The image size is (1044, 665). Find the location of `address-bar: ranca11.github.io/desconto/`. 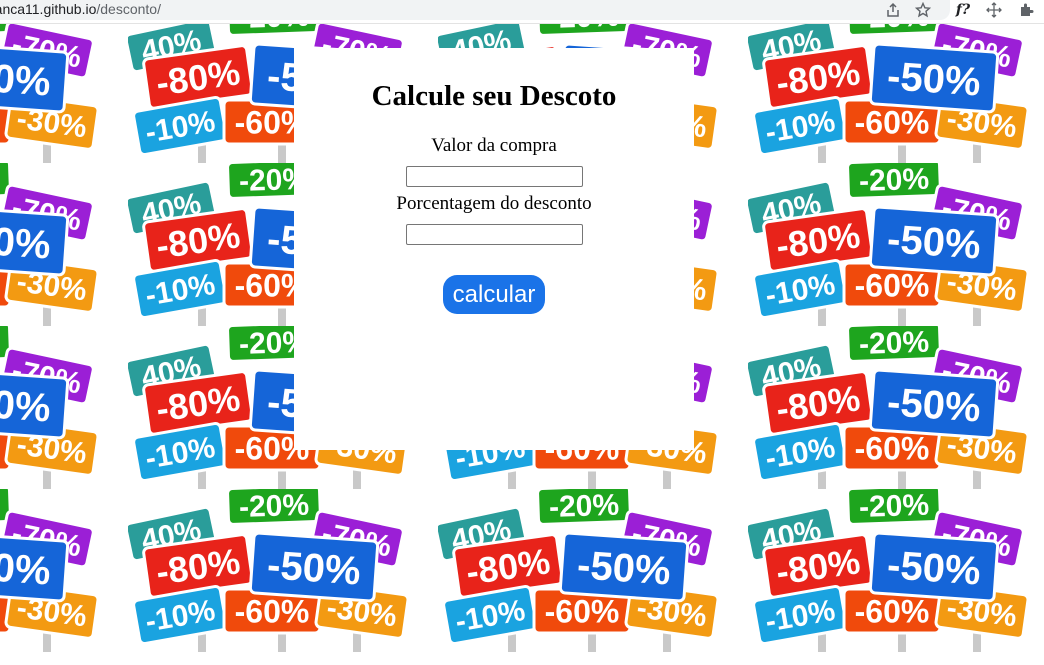

address-bar: ranca11.github.io/desconto/ is located at coordinates (475, 10).